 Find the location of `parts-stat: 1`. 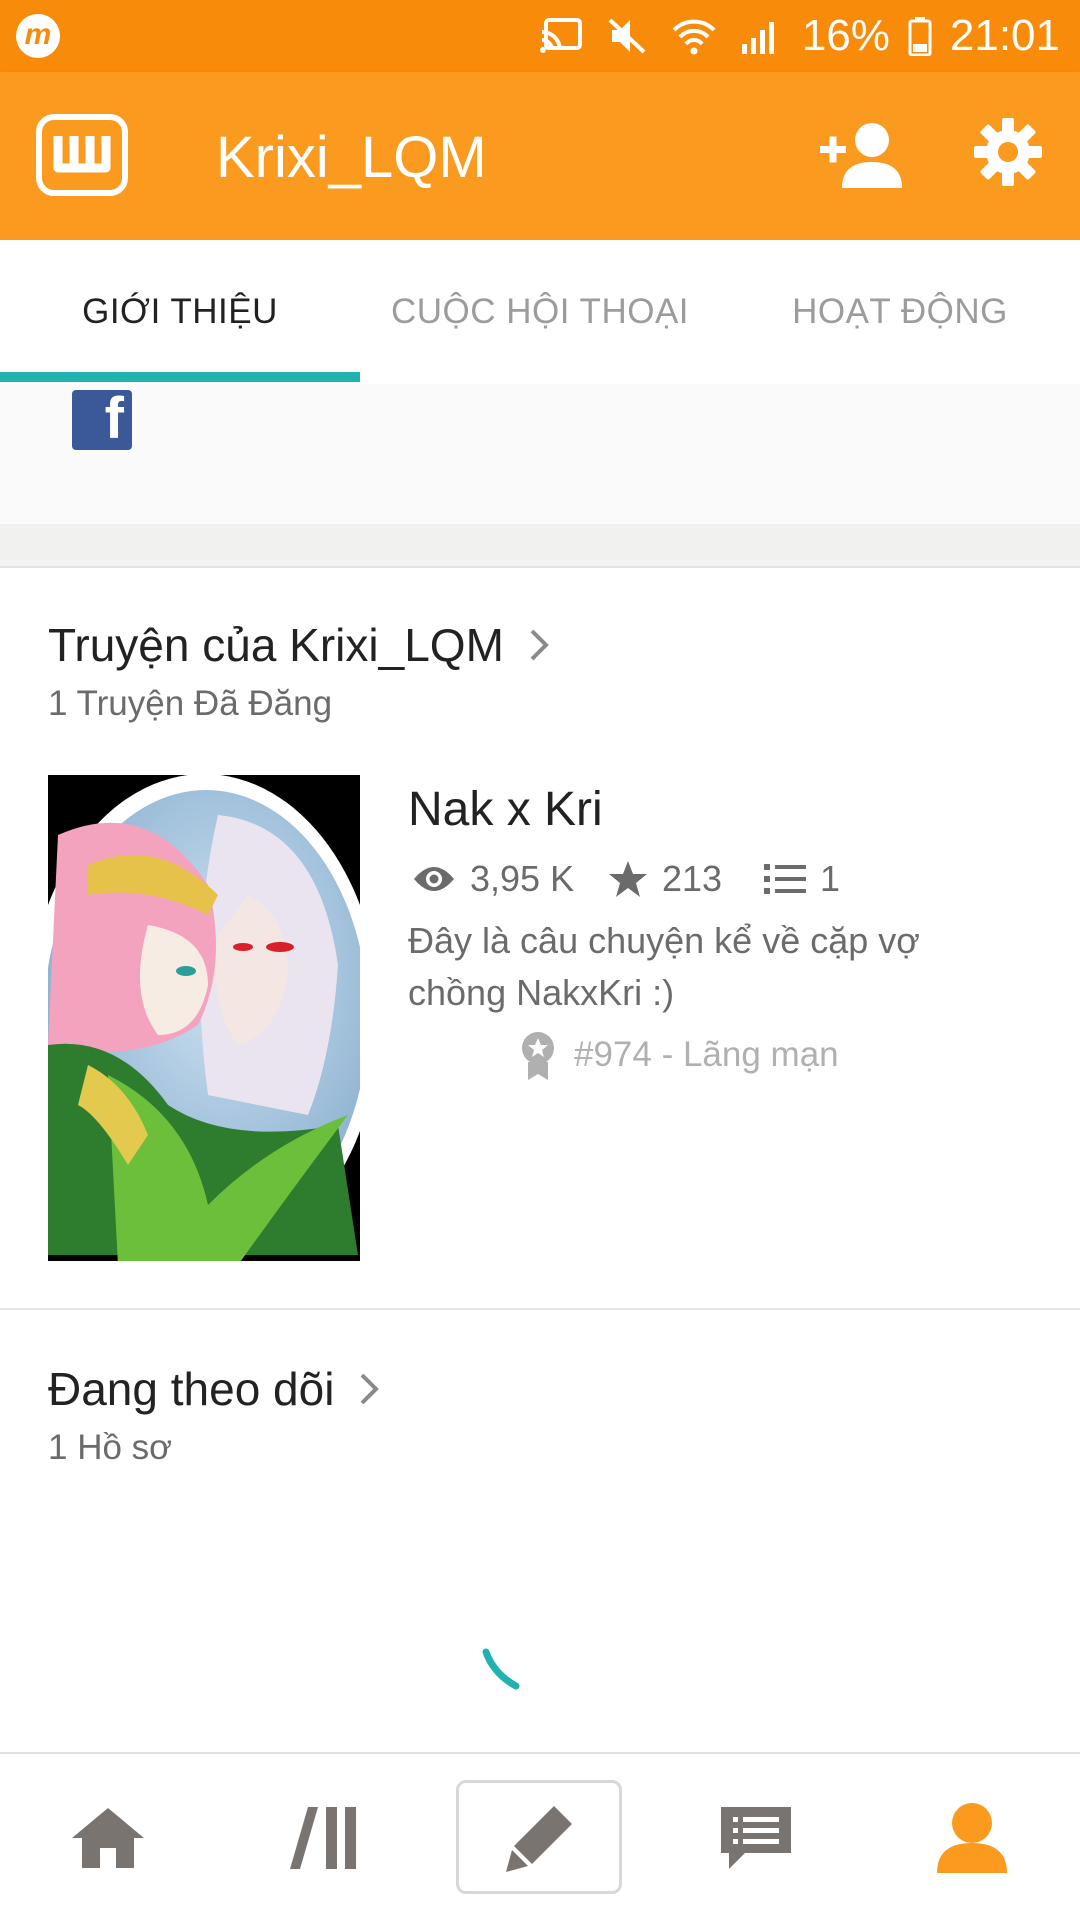

parts-stat: 1 is located at coordinates (802, 879).